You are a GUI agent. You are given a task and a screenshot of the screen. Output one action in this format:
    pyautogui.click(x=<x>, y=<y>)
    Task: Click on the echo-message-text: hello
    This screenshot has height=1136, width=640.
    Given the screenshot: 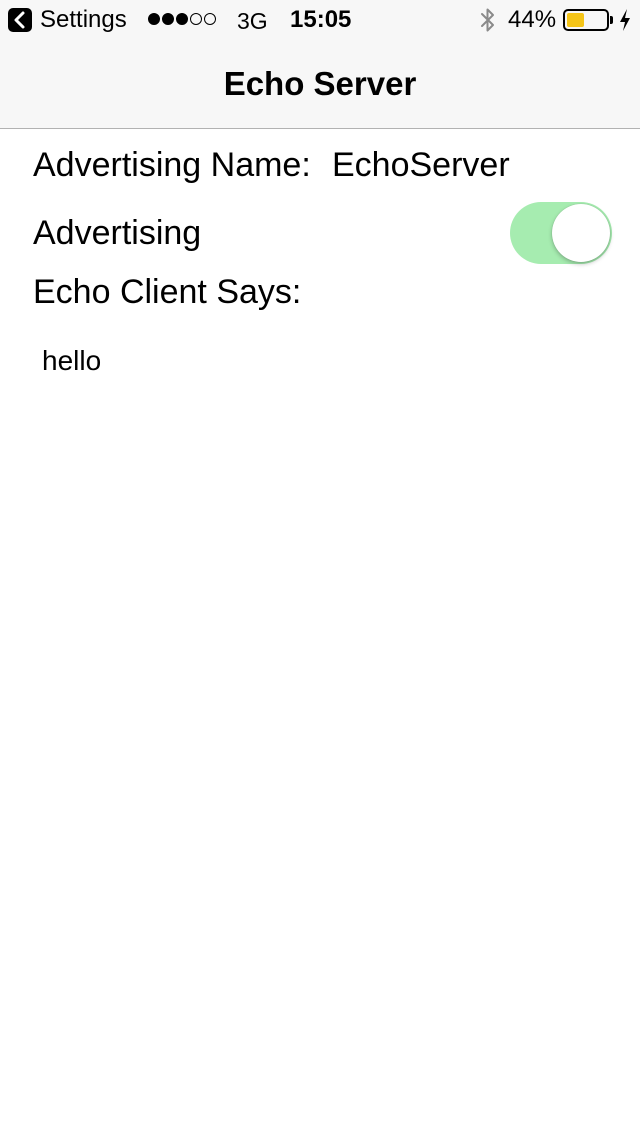 What is the action you would take?
    pyautogui.click(x=72, y=360)
    